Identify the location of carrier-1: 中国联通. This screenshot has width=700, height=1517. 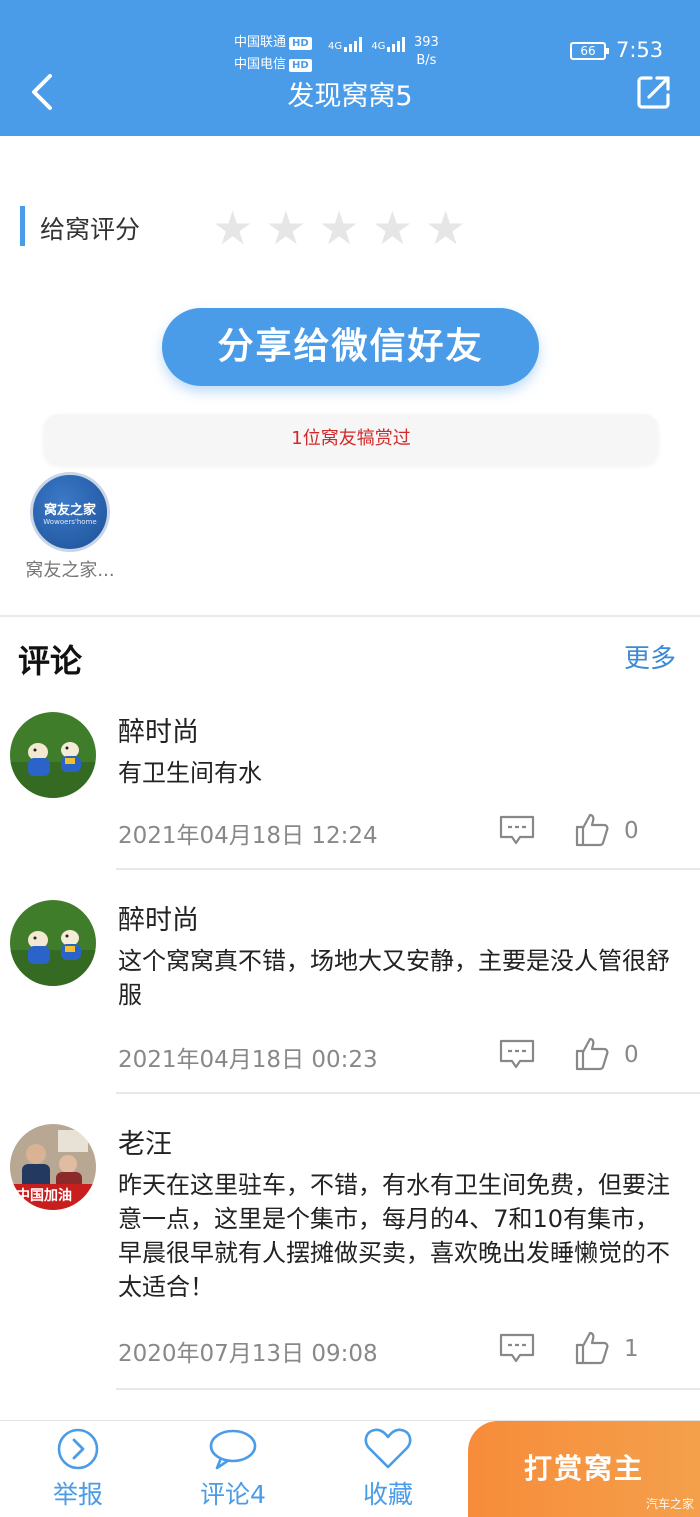
(260, 42).